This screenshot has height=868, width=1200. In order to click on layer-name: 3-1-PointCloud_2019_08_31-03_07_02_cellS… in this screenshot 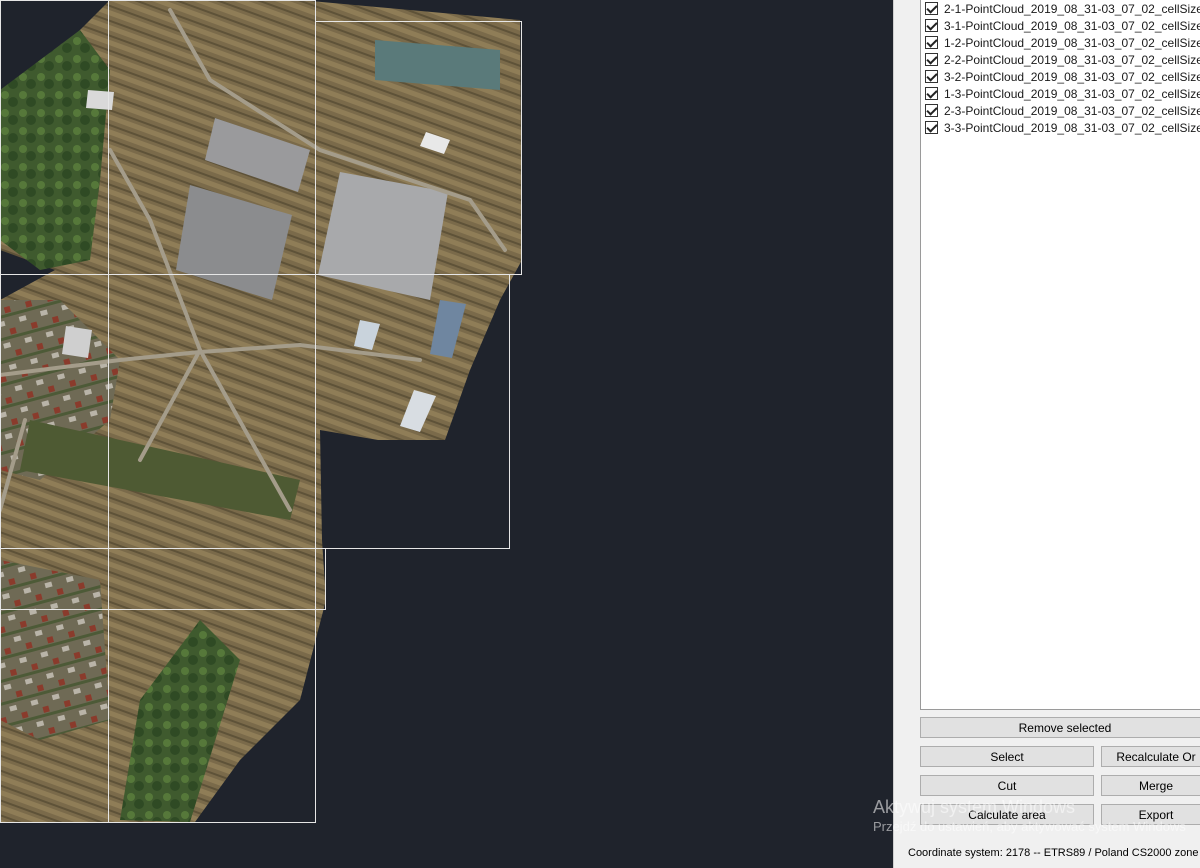, I will do `click(1072, 25)`.